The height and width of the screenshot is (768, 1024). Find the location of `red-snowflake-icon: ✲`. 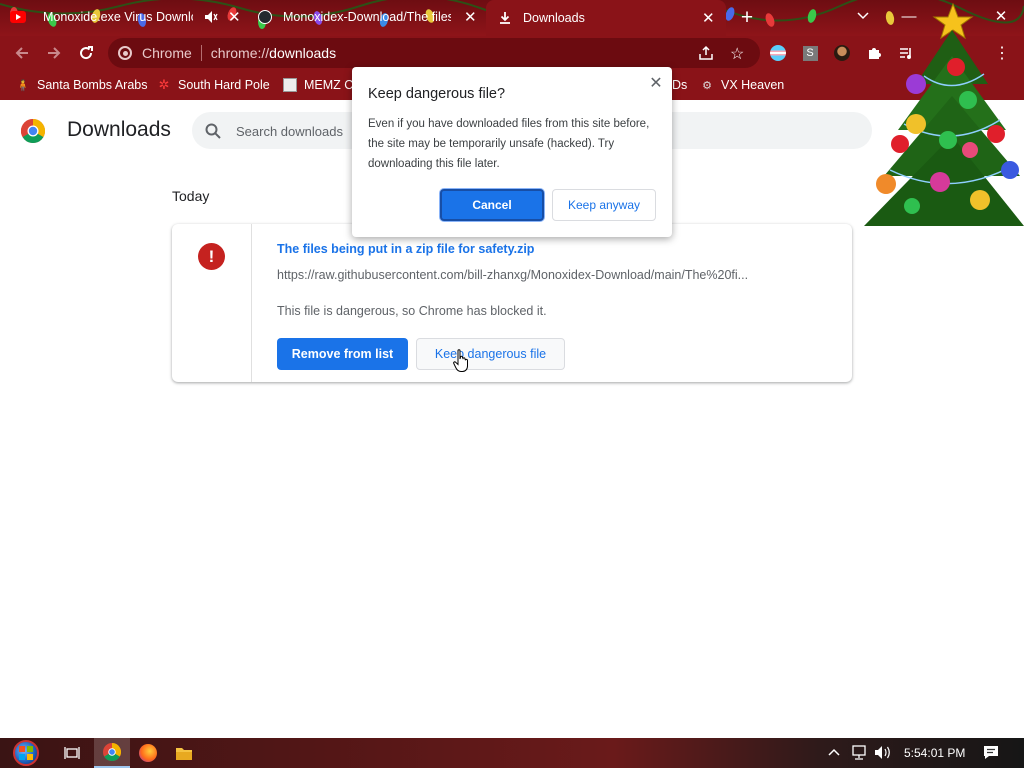

red-snowflake-icon: ✲ is located at coordinates (164, 84).